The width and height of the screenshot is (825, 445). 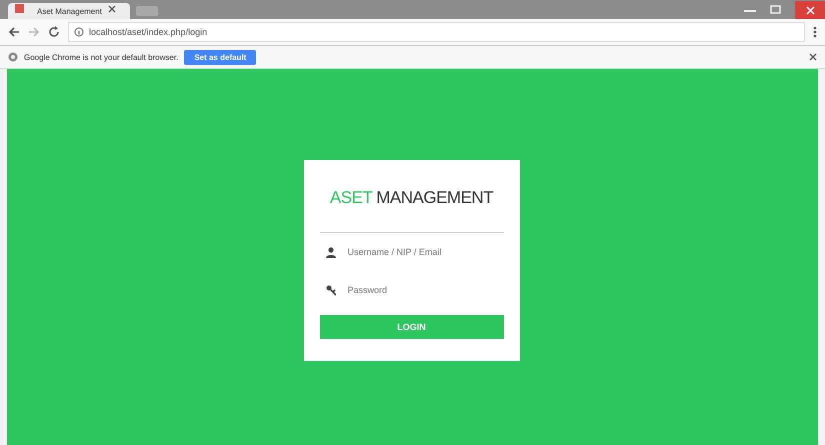 I want to click on close-window-button, so click(x=810, y=10).